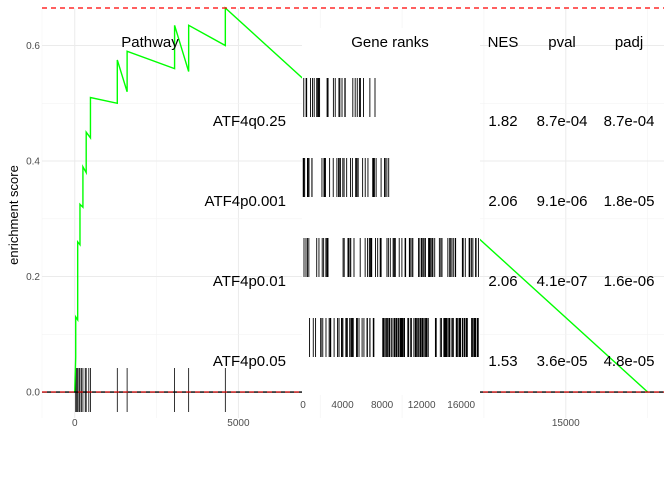 This screenshot has width=672, height=480. What do you see at coordinates (75, 423) in the screenshot?
I see `x-tick-label: 0` at bounding box center [75, 423].